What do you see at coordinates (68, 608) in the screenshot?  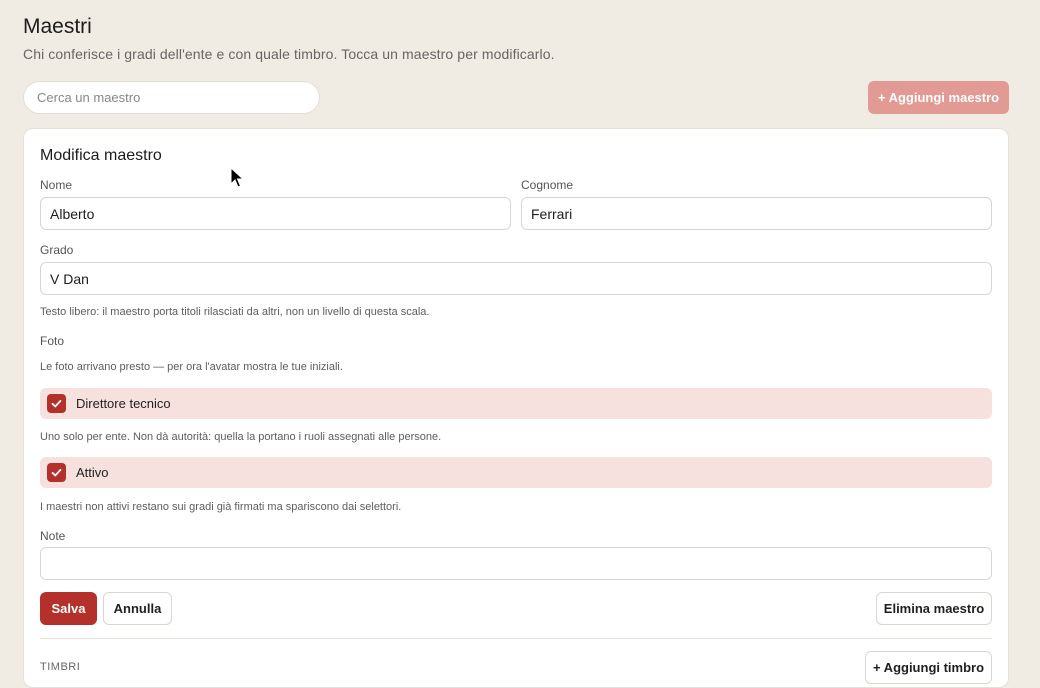 I see `save-button: Salva` at bounding box center [68, 608].